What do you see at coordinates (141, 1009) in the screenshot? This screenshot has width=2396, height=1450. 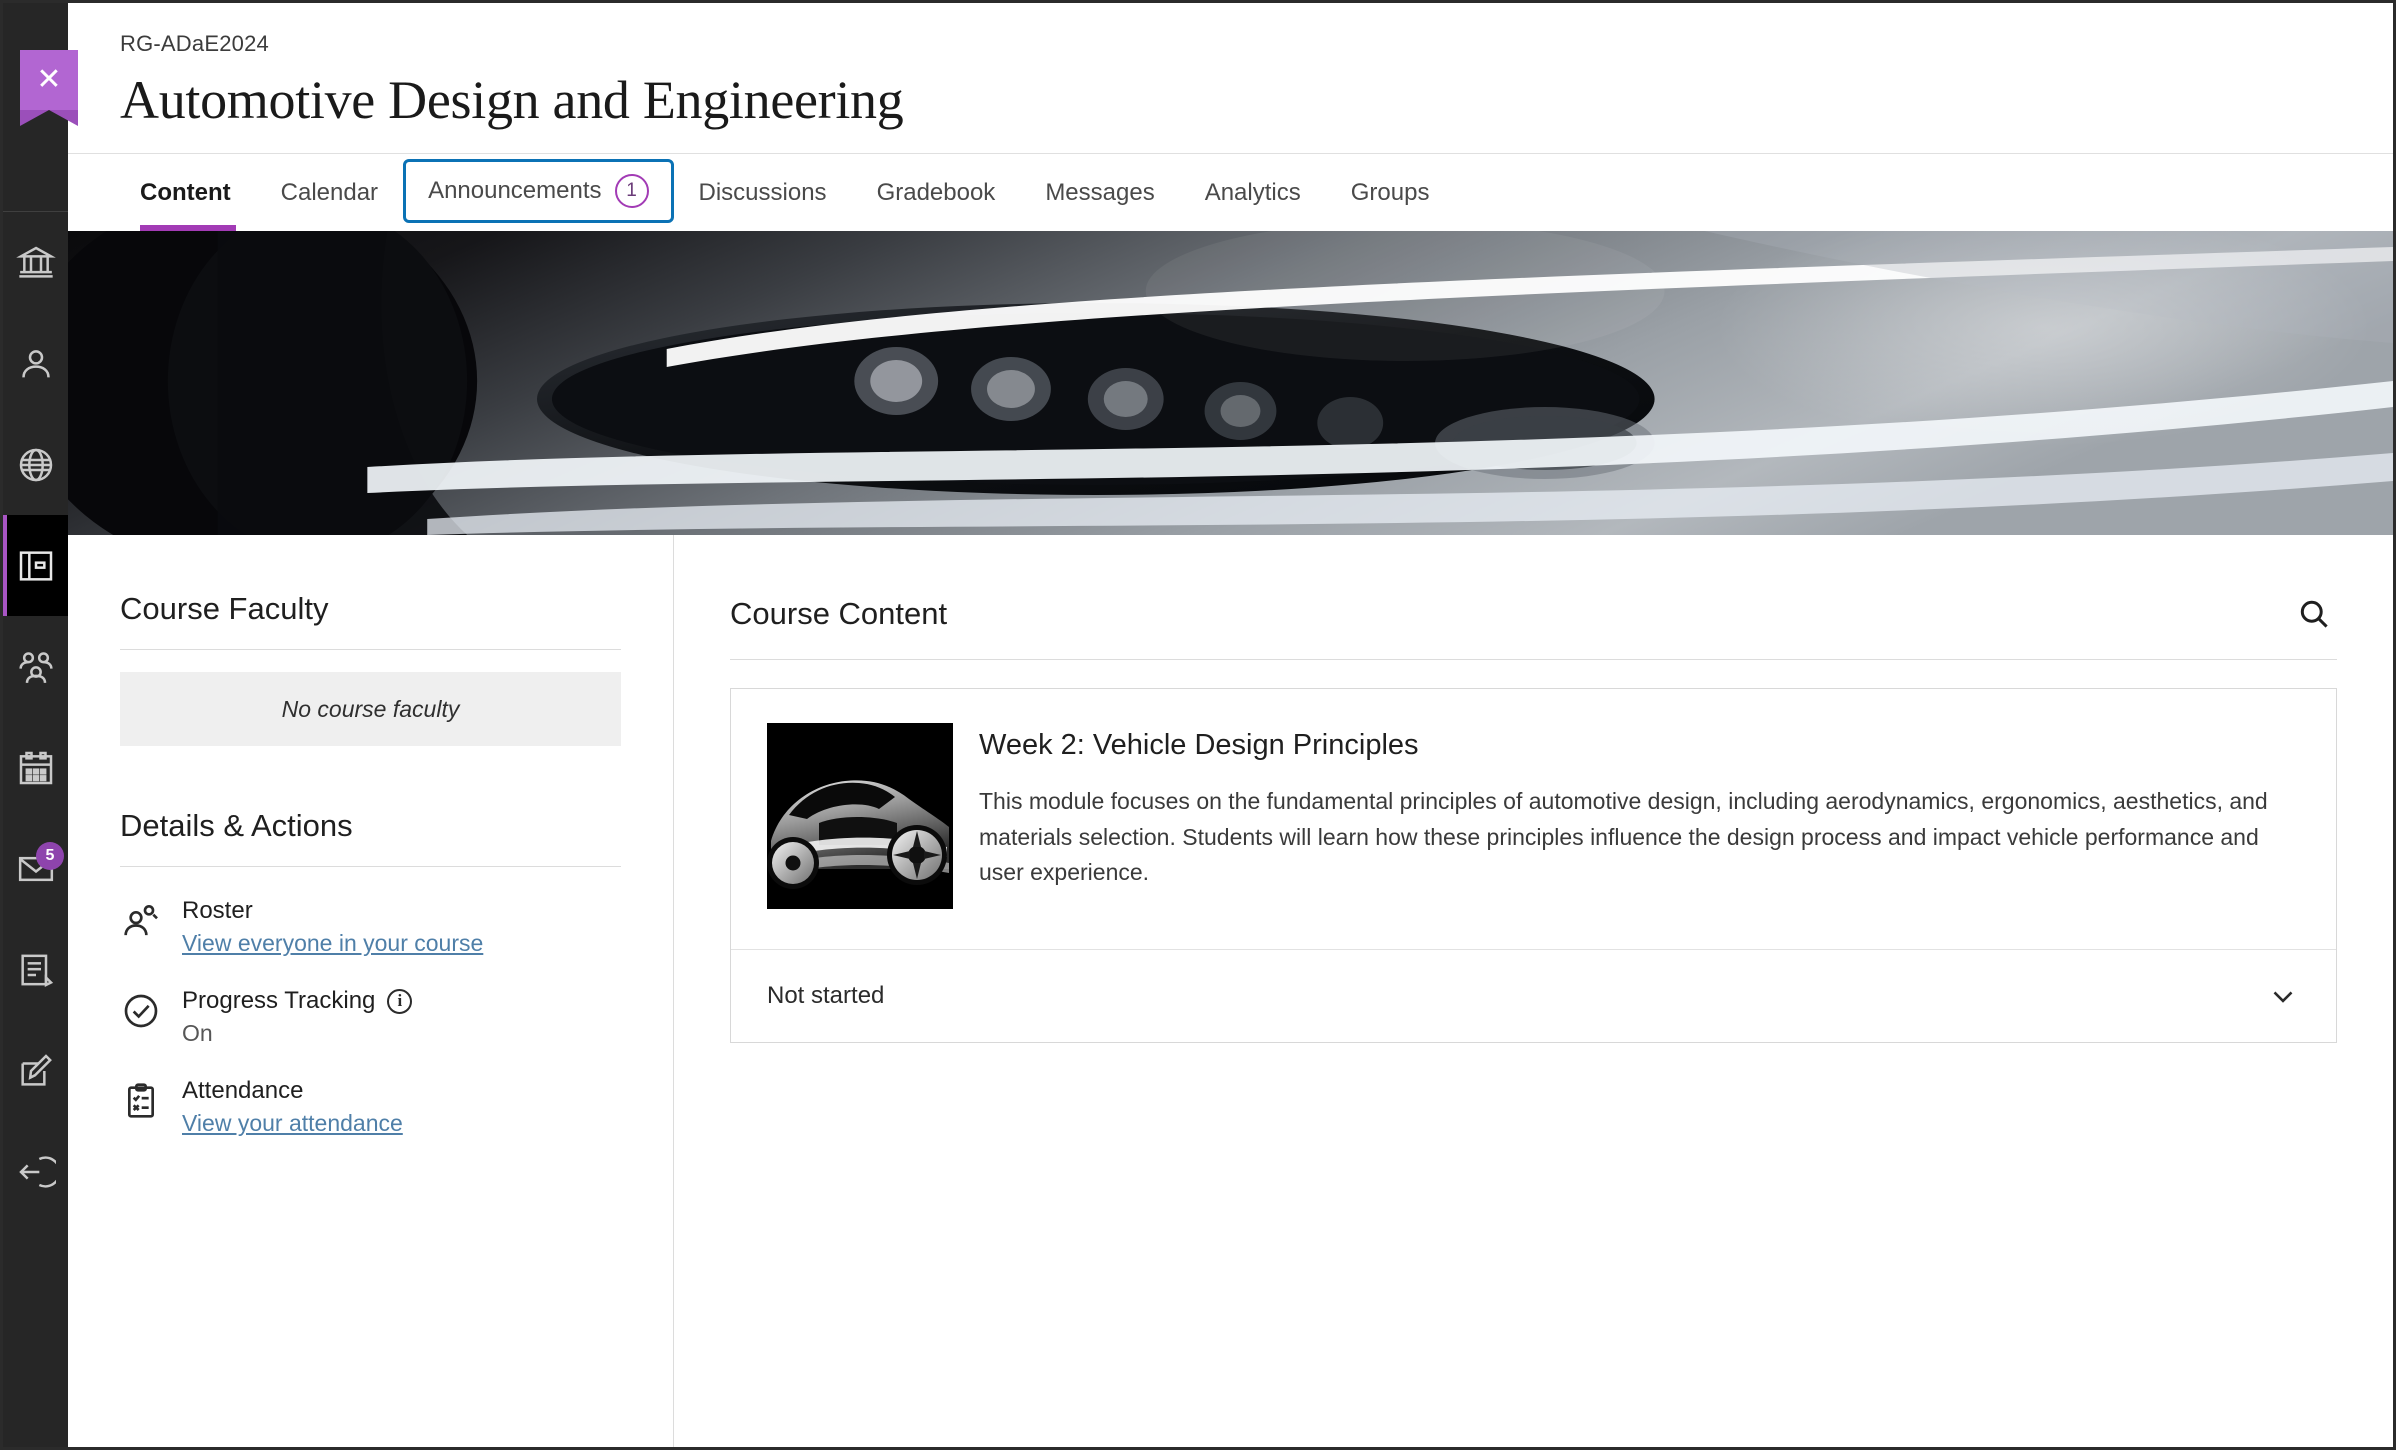 I see `check-circle-icon` at bounding box center [141, 1009].